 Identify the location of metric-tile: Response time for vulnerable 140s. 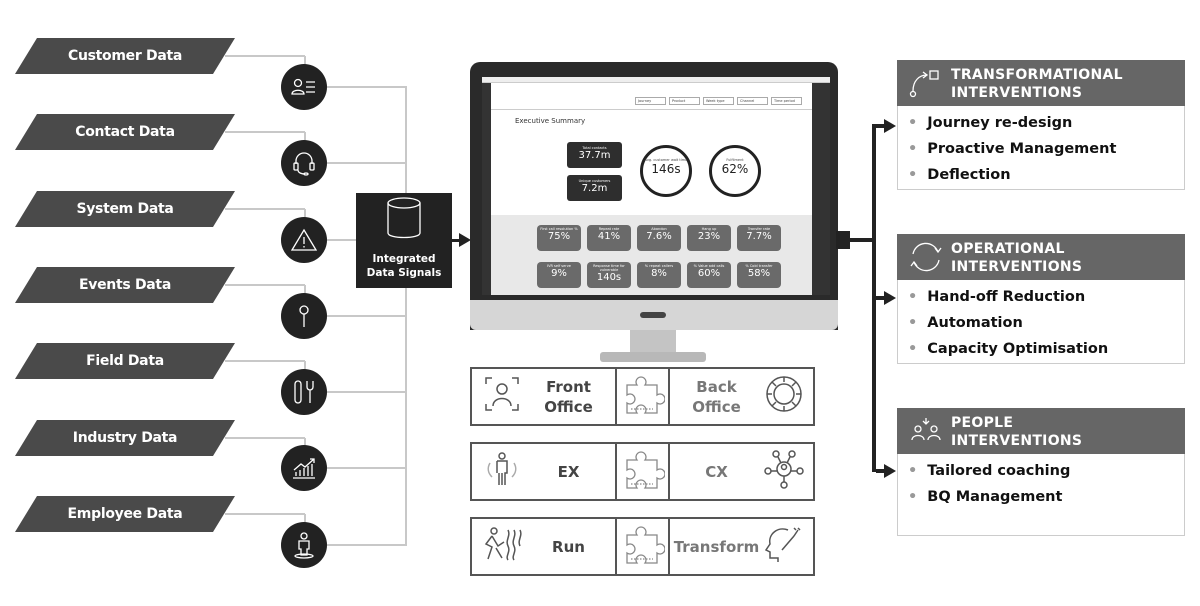
(609, 275).